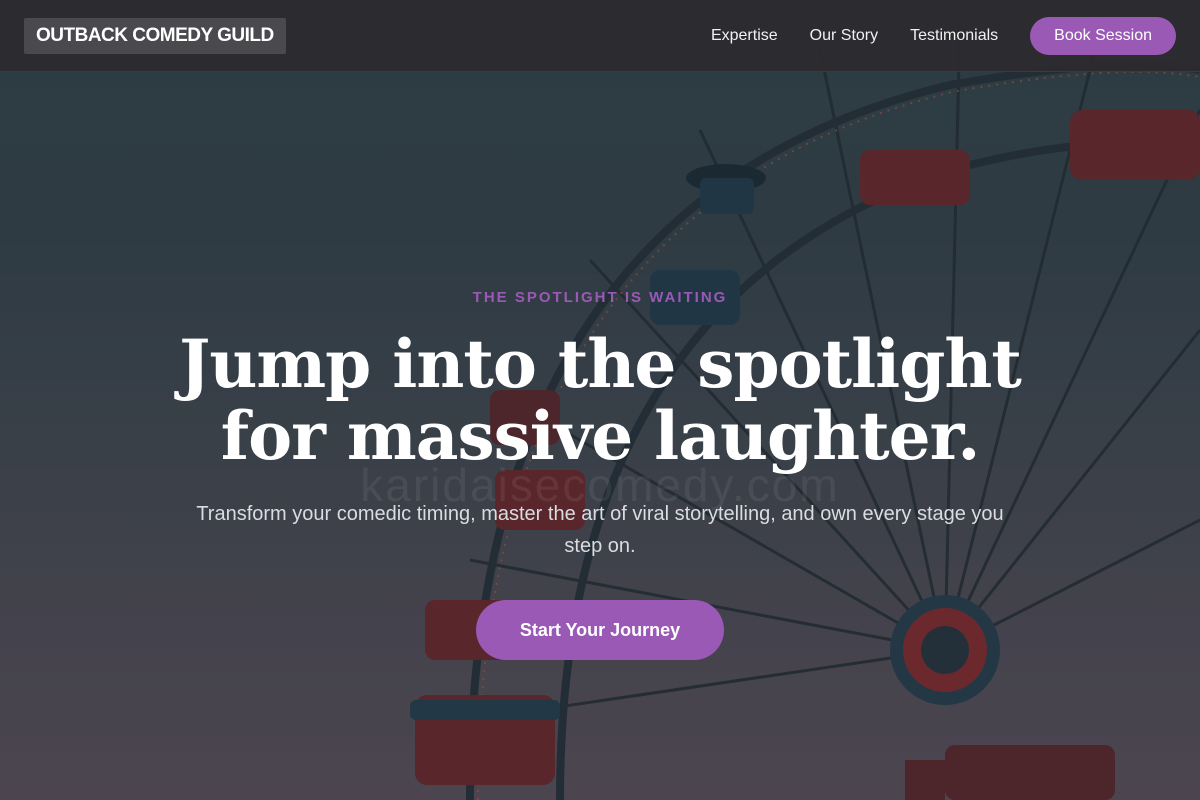 The image size is (1200, 800). I want to click on hero-eyebrow: THE SPOTLIGHT IS WAITING, so click(600, 297).